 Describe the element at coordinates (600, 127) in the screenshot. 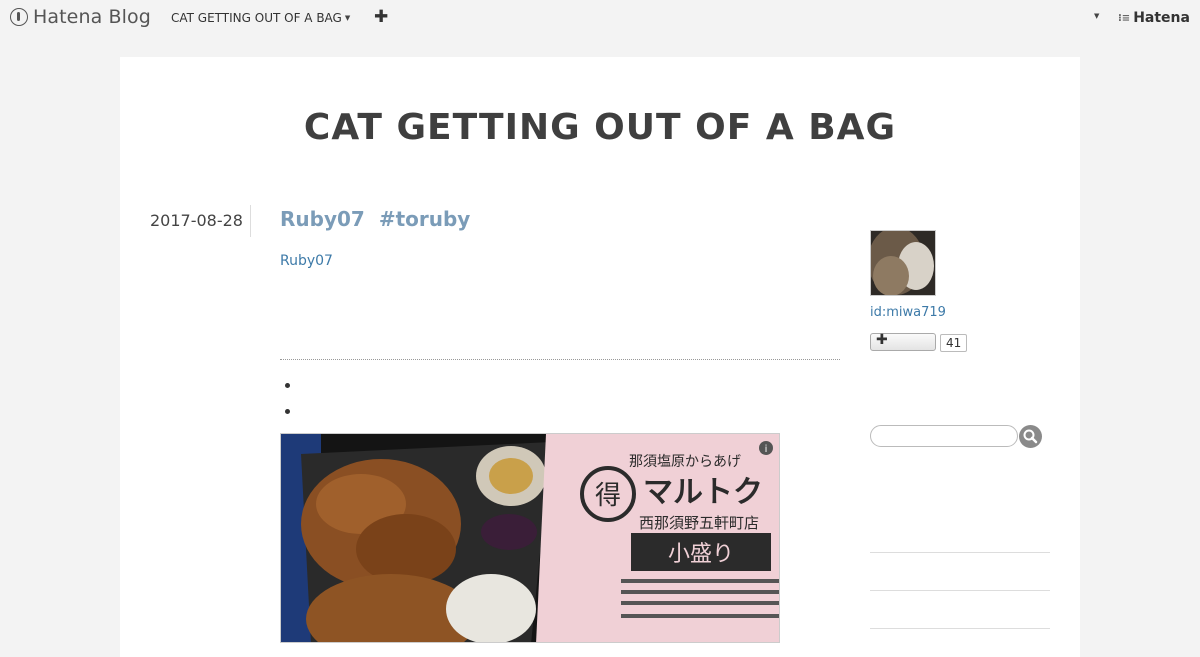

I see `blog-title: CAT GETTING OUT OF A BAG` at that location.